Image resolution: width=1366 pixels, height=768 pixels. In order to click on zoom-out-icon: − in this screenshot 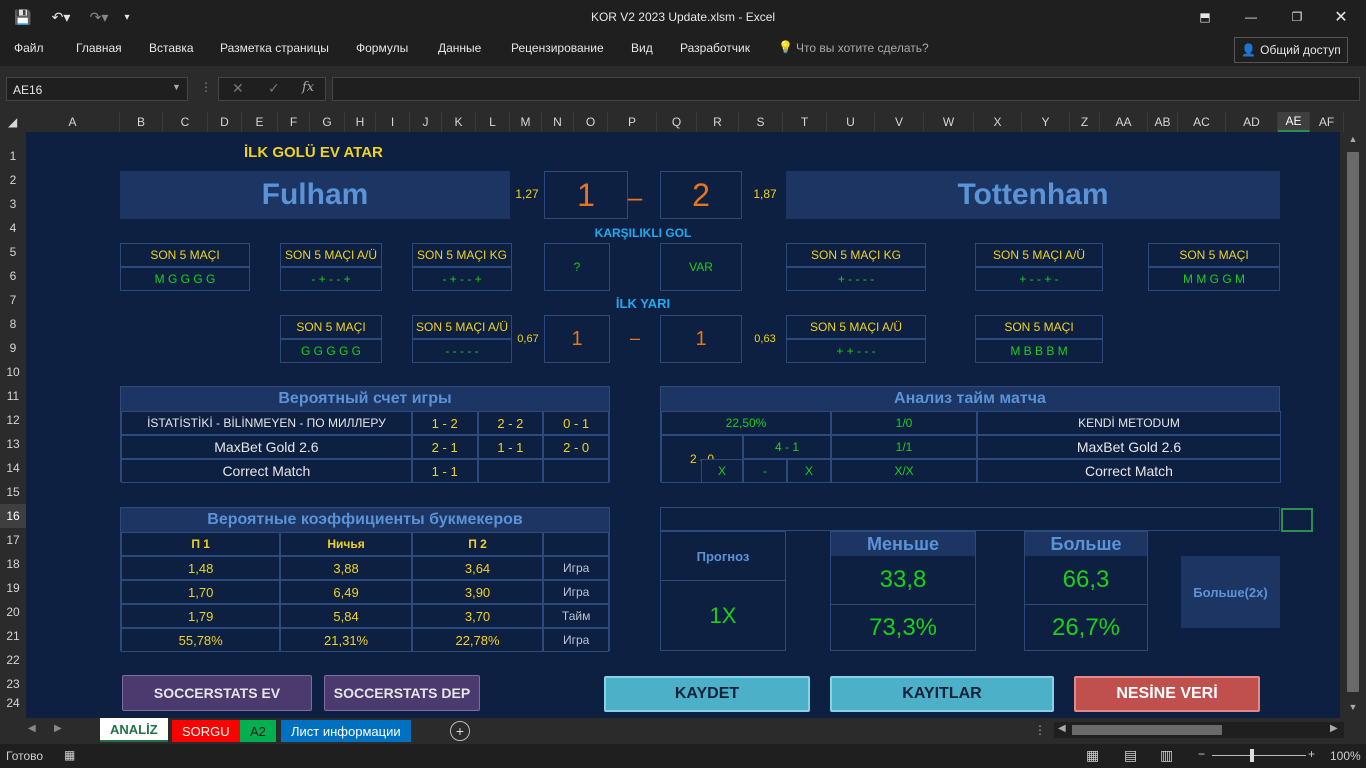, I will do `click(1201, 754)`.